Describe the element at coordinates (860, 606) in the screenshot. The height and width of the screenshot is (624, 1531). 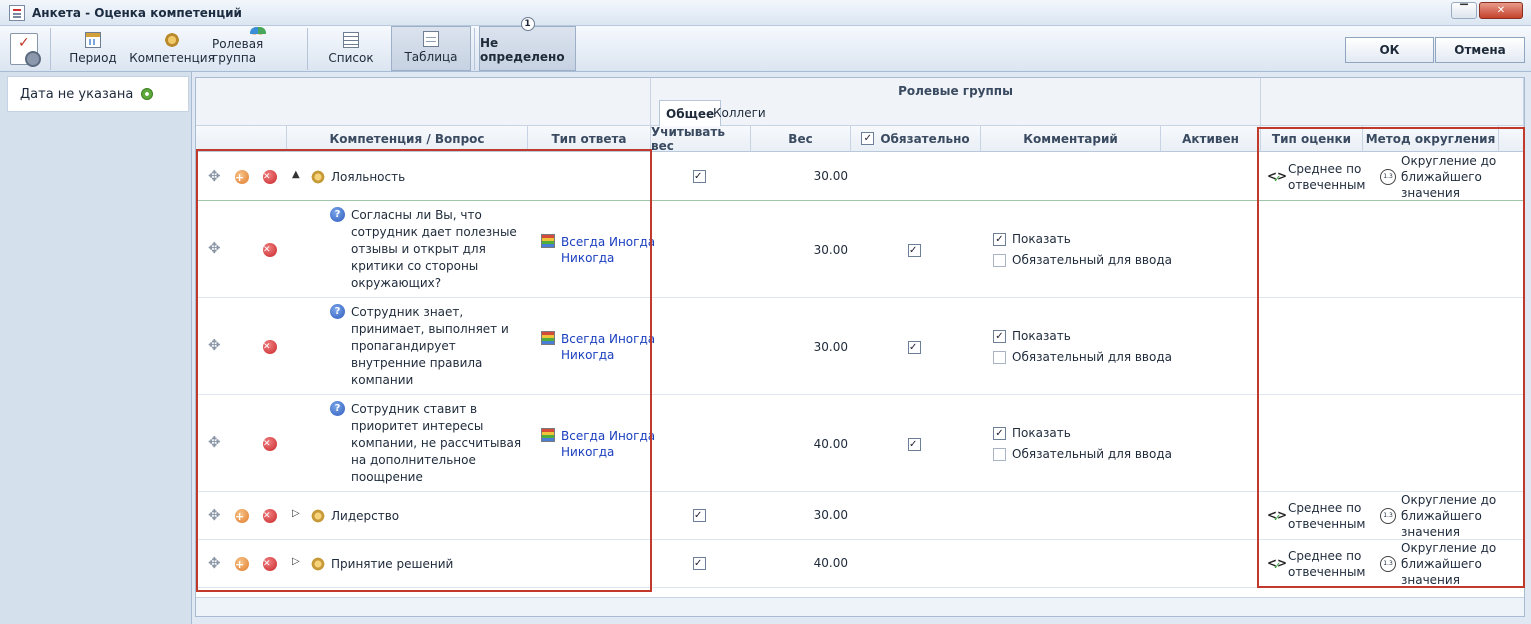
I see `horizontal-scrollbar` at that location.